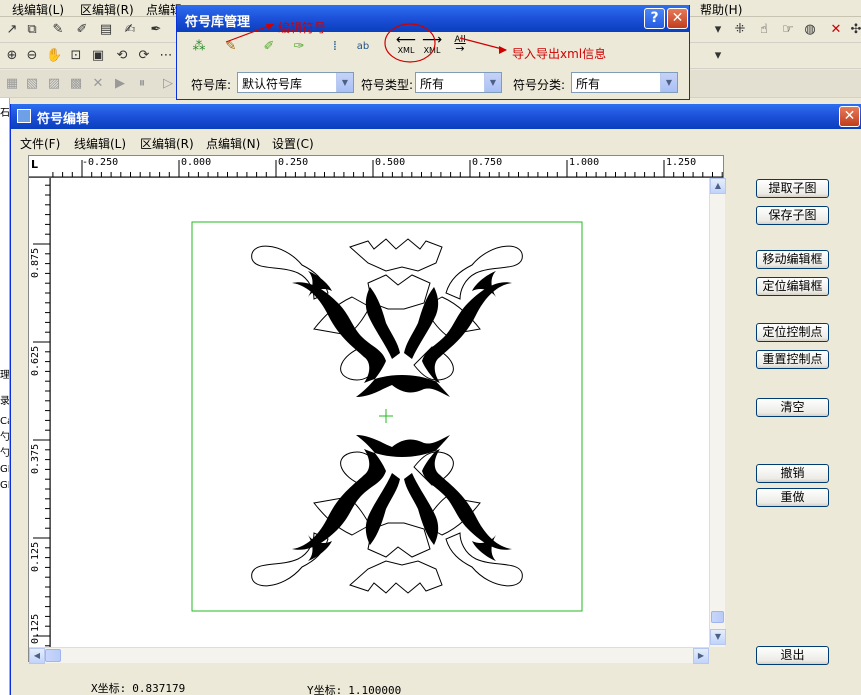 This screenshot has height=695, width=861. Describe the element at coordinates (387, 317) in the screenshot. I see `symbol-ornament` at that location.